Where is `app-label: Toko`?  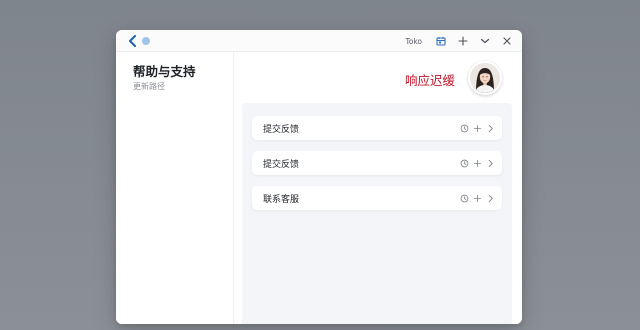 app-label: Toko is located at coordinates (413, 41).